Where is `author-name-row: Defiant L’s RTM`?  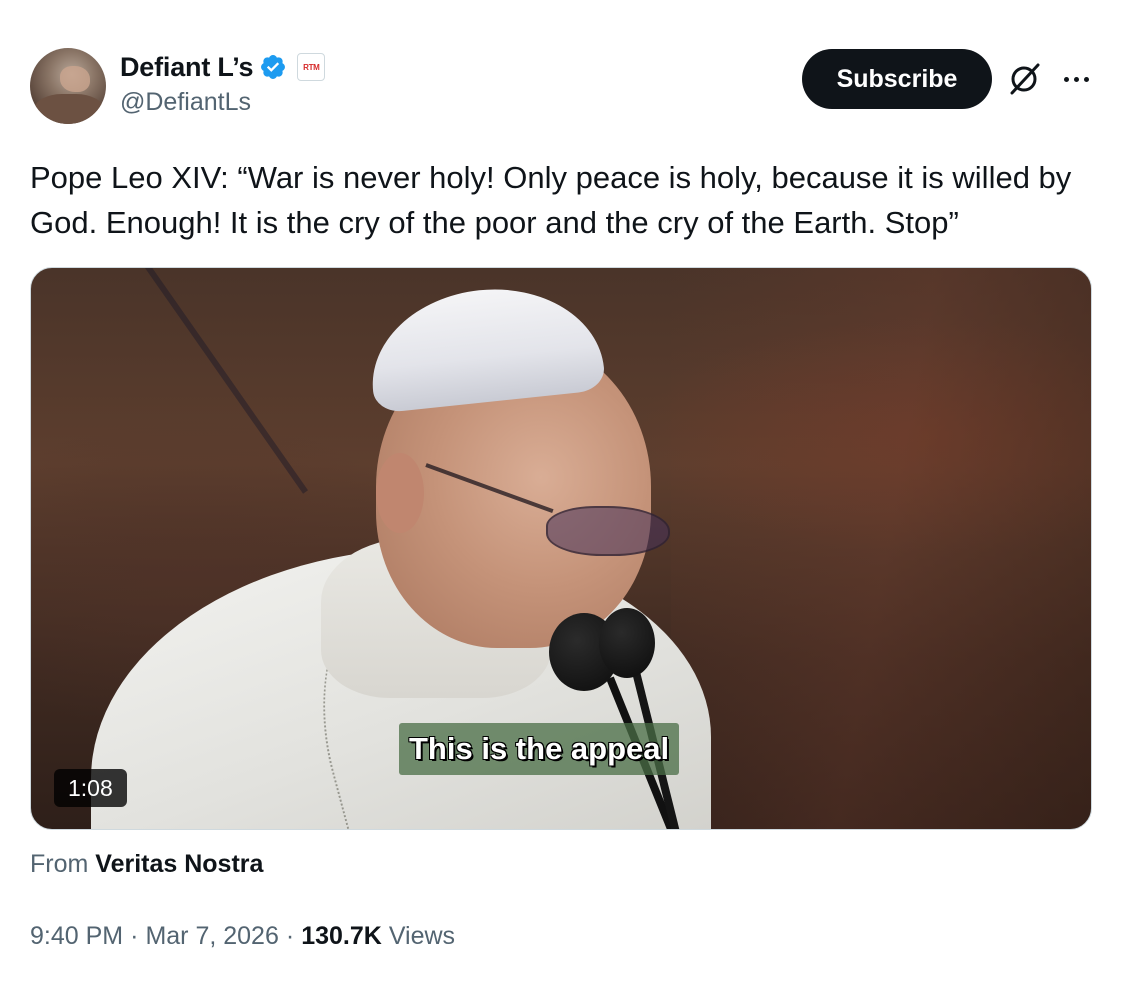 author-name-row: Defiant L’s RTM is located at coordinates (223, 67).